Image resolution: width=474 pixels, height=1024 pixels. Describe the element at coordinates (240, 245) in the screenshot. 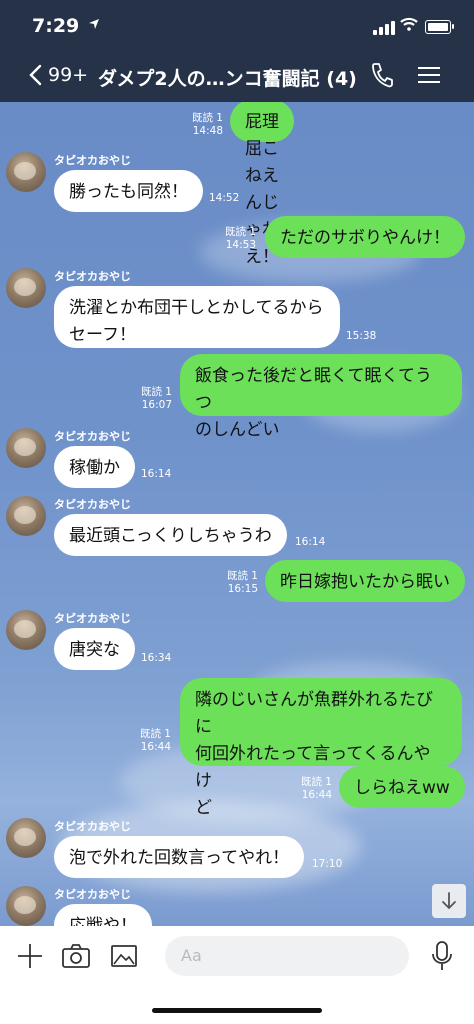

I see `message-time: 14:53` at that location.